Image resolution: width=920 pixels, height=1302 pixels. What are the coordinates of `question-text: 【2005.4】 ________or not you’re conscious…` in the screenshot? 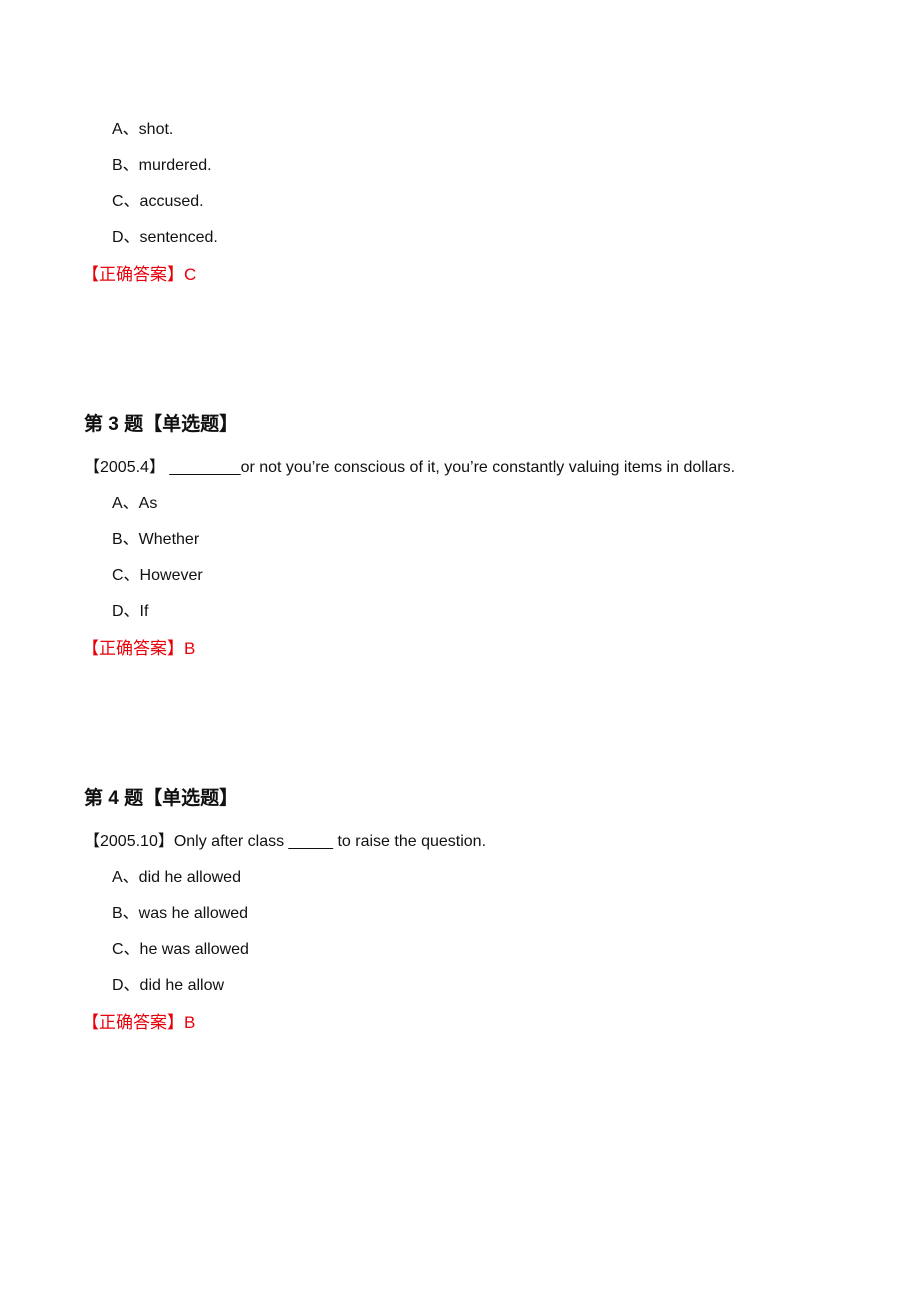 It's located at (410, 467).